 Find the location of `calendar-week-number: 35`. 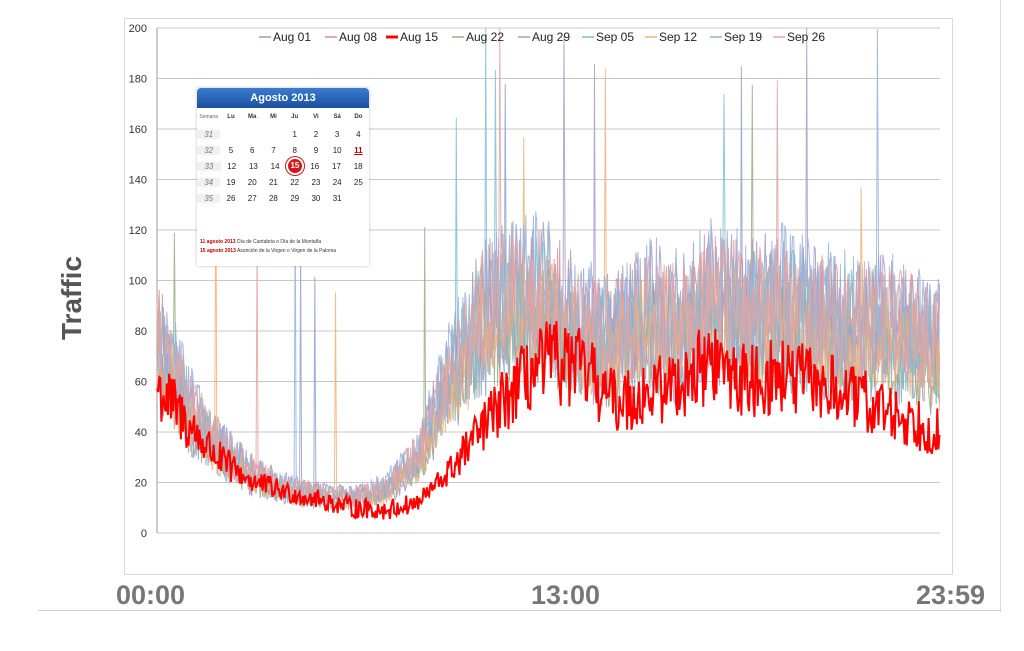

calendar-week-number: 35 is located at coordinates (209, 198).